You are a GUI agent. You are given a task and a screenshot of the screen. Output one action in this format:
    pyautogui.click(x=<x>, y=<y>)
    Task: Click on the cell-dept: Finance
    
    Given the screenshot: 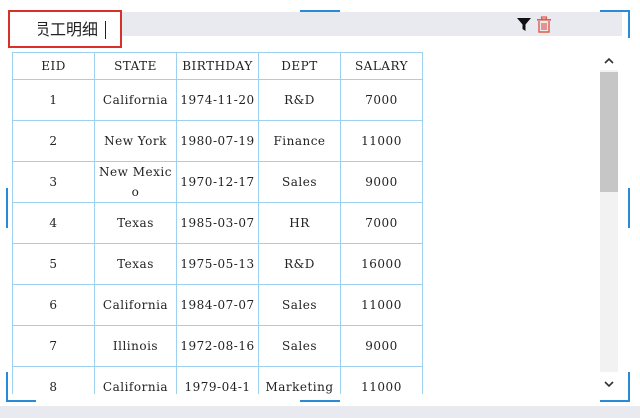 What is the action you would take?
    pyautogui.click(x=299, y=141)
    